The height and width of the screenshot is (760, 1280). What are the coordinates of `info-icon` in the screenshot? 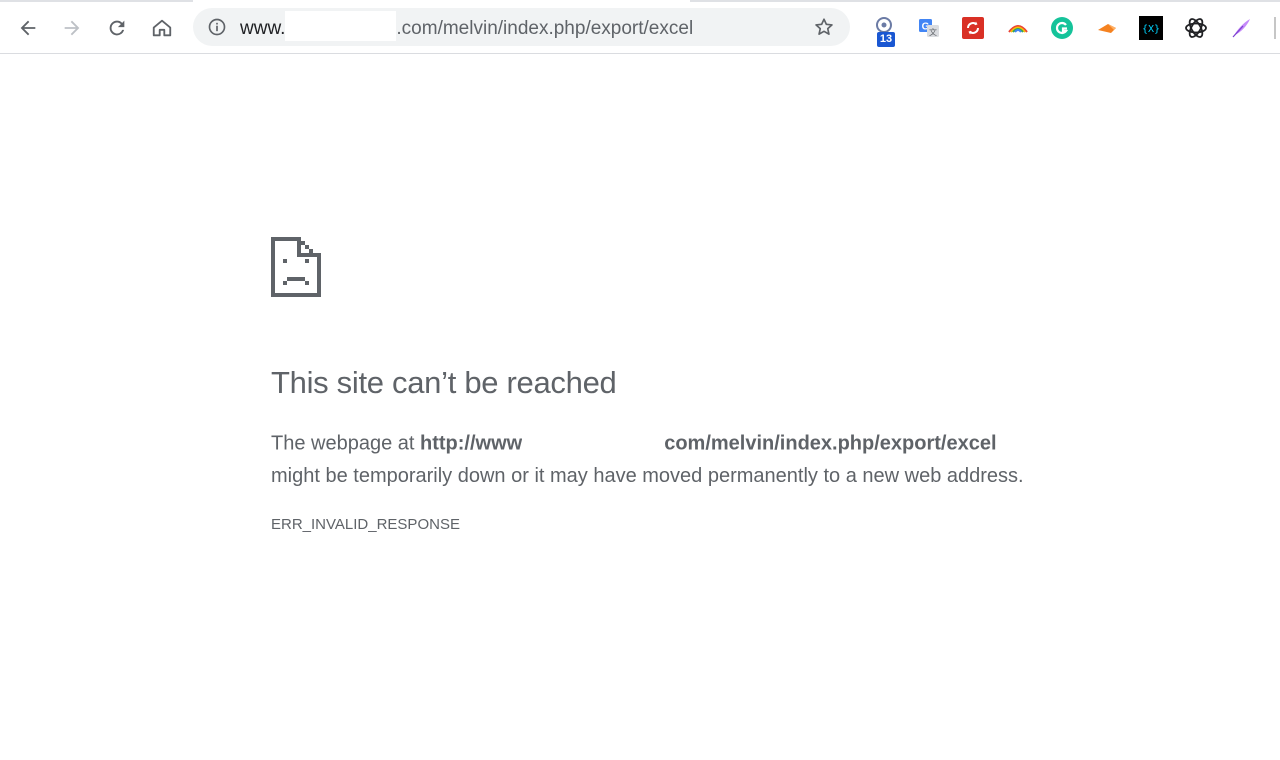 It's located at (217, 27).